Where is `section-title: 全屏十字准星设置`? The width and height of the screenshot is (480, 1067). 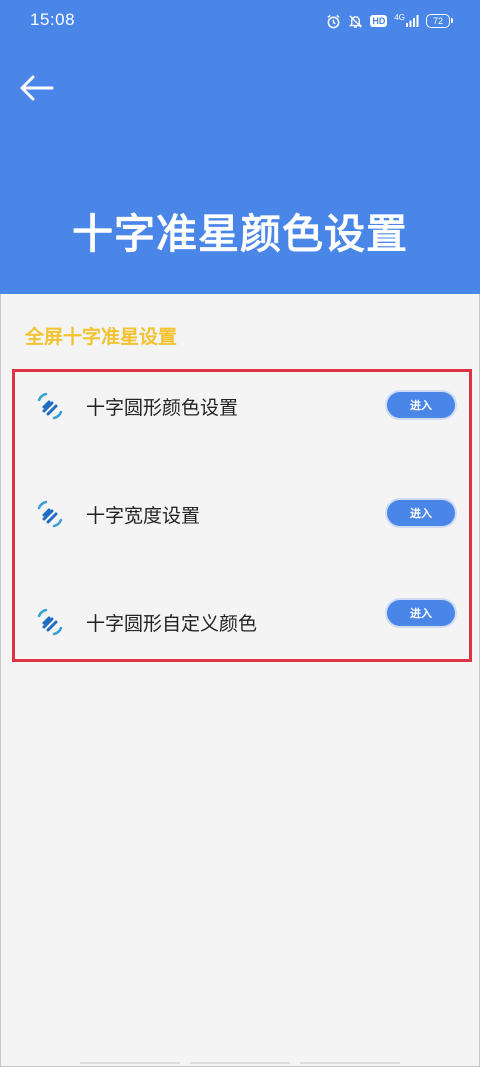
section-title: 全屏十字准星设置 is located at coordinates (101, 337).